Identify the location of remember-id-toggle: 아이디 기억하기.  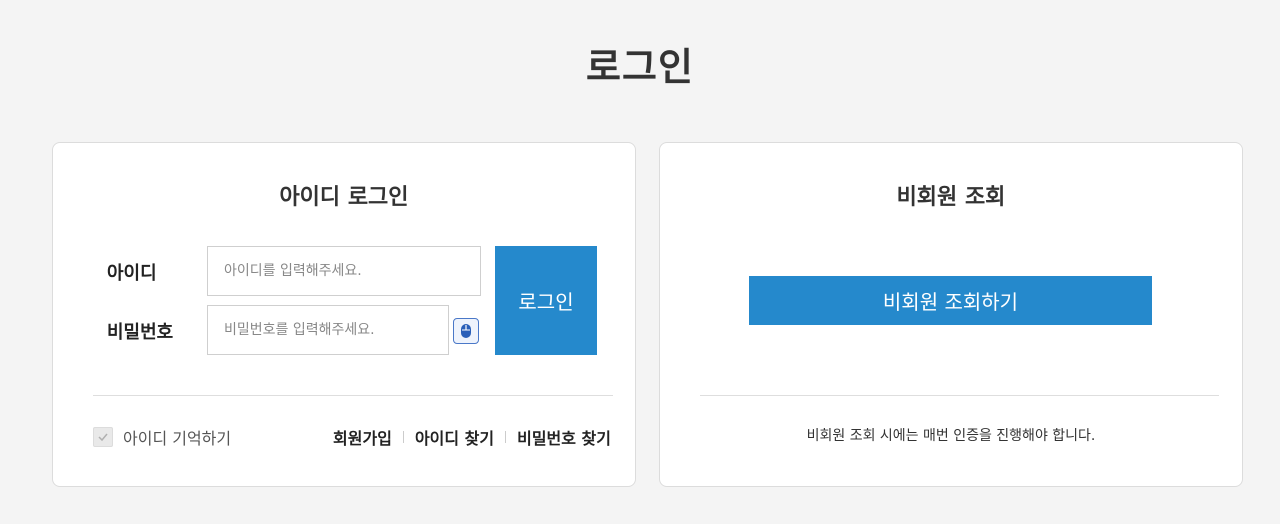
(162, 437).